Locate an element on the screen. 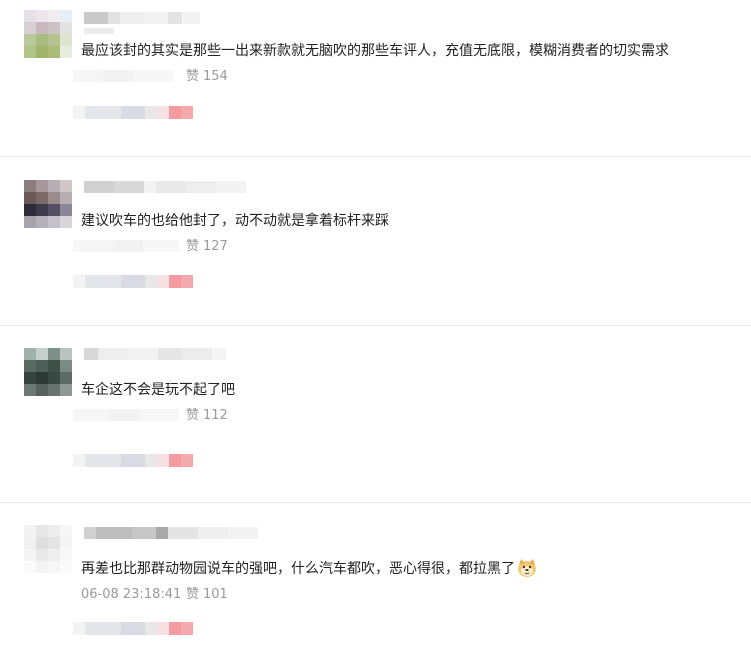  user-tag-blurred is located at coordinates (99, 31).